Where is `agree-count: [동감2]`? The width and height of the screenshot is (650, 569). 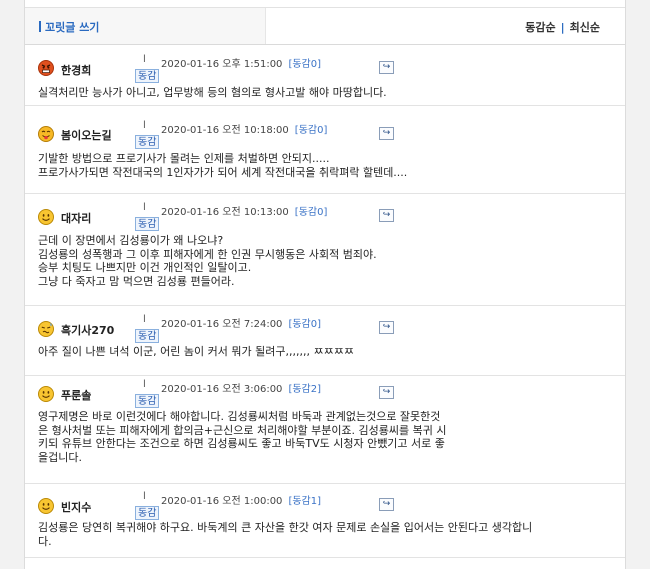 agree-count: [동감2] is located at coordinates (305, 389).